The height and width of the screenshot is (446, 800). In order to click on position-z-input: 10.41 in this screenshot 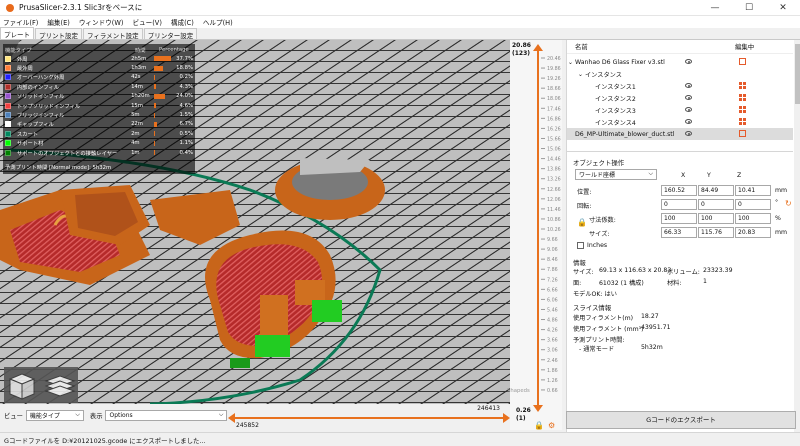, I will do `click(753, 190)`.